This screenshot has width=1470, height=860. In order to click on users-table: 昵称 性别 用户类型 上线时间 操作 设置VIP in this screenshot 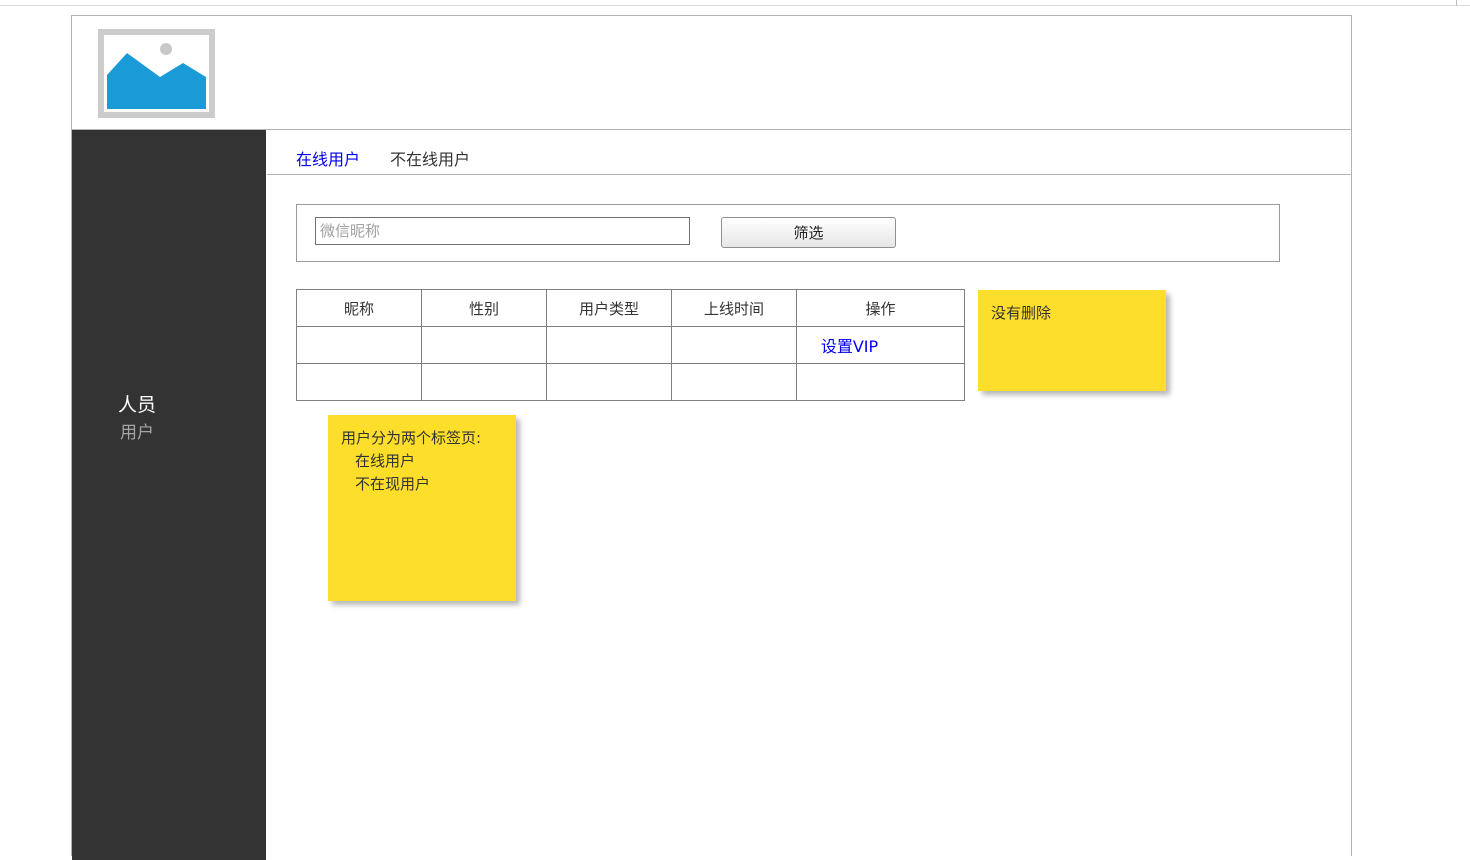, I will do `click(630, 345)`.